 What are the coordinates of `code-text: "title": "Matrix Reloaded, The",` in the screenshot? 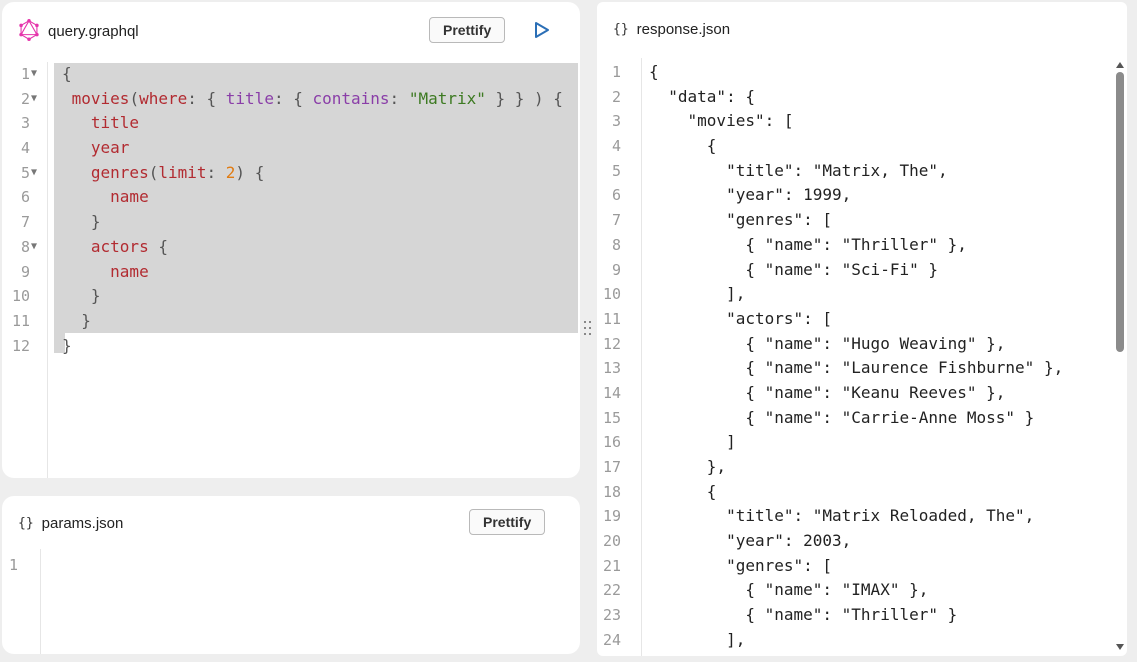 It's located at (842, 516).